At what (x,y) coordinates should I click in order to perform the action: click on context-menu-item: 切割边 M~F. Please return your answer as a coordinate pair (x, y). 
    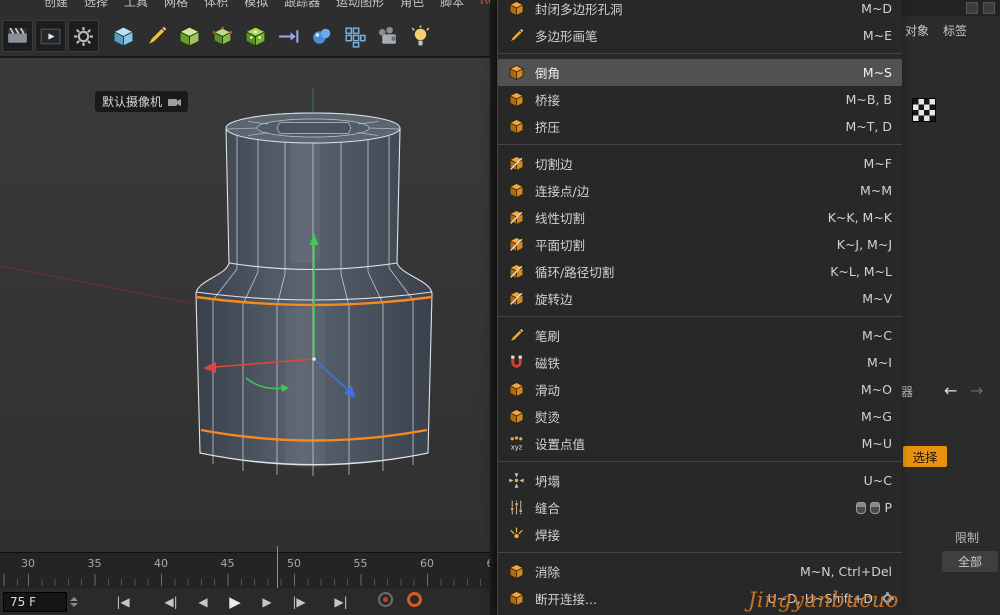
    Looking at the image, I should click on (700, 163).